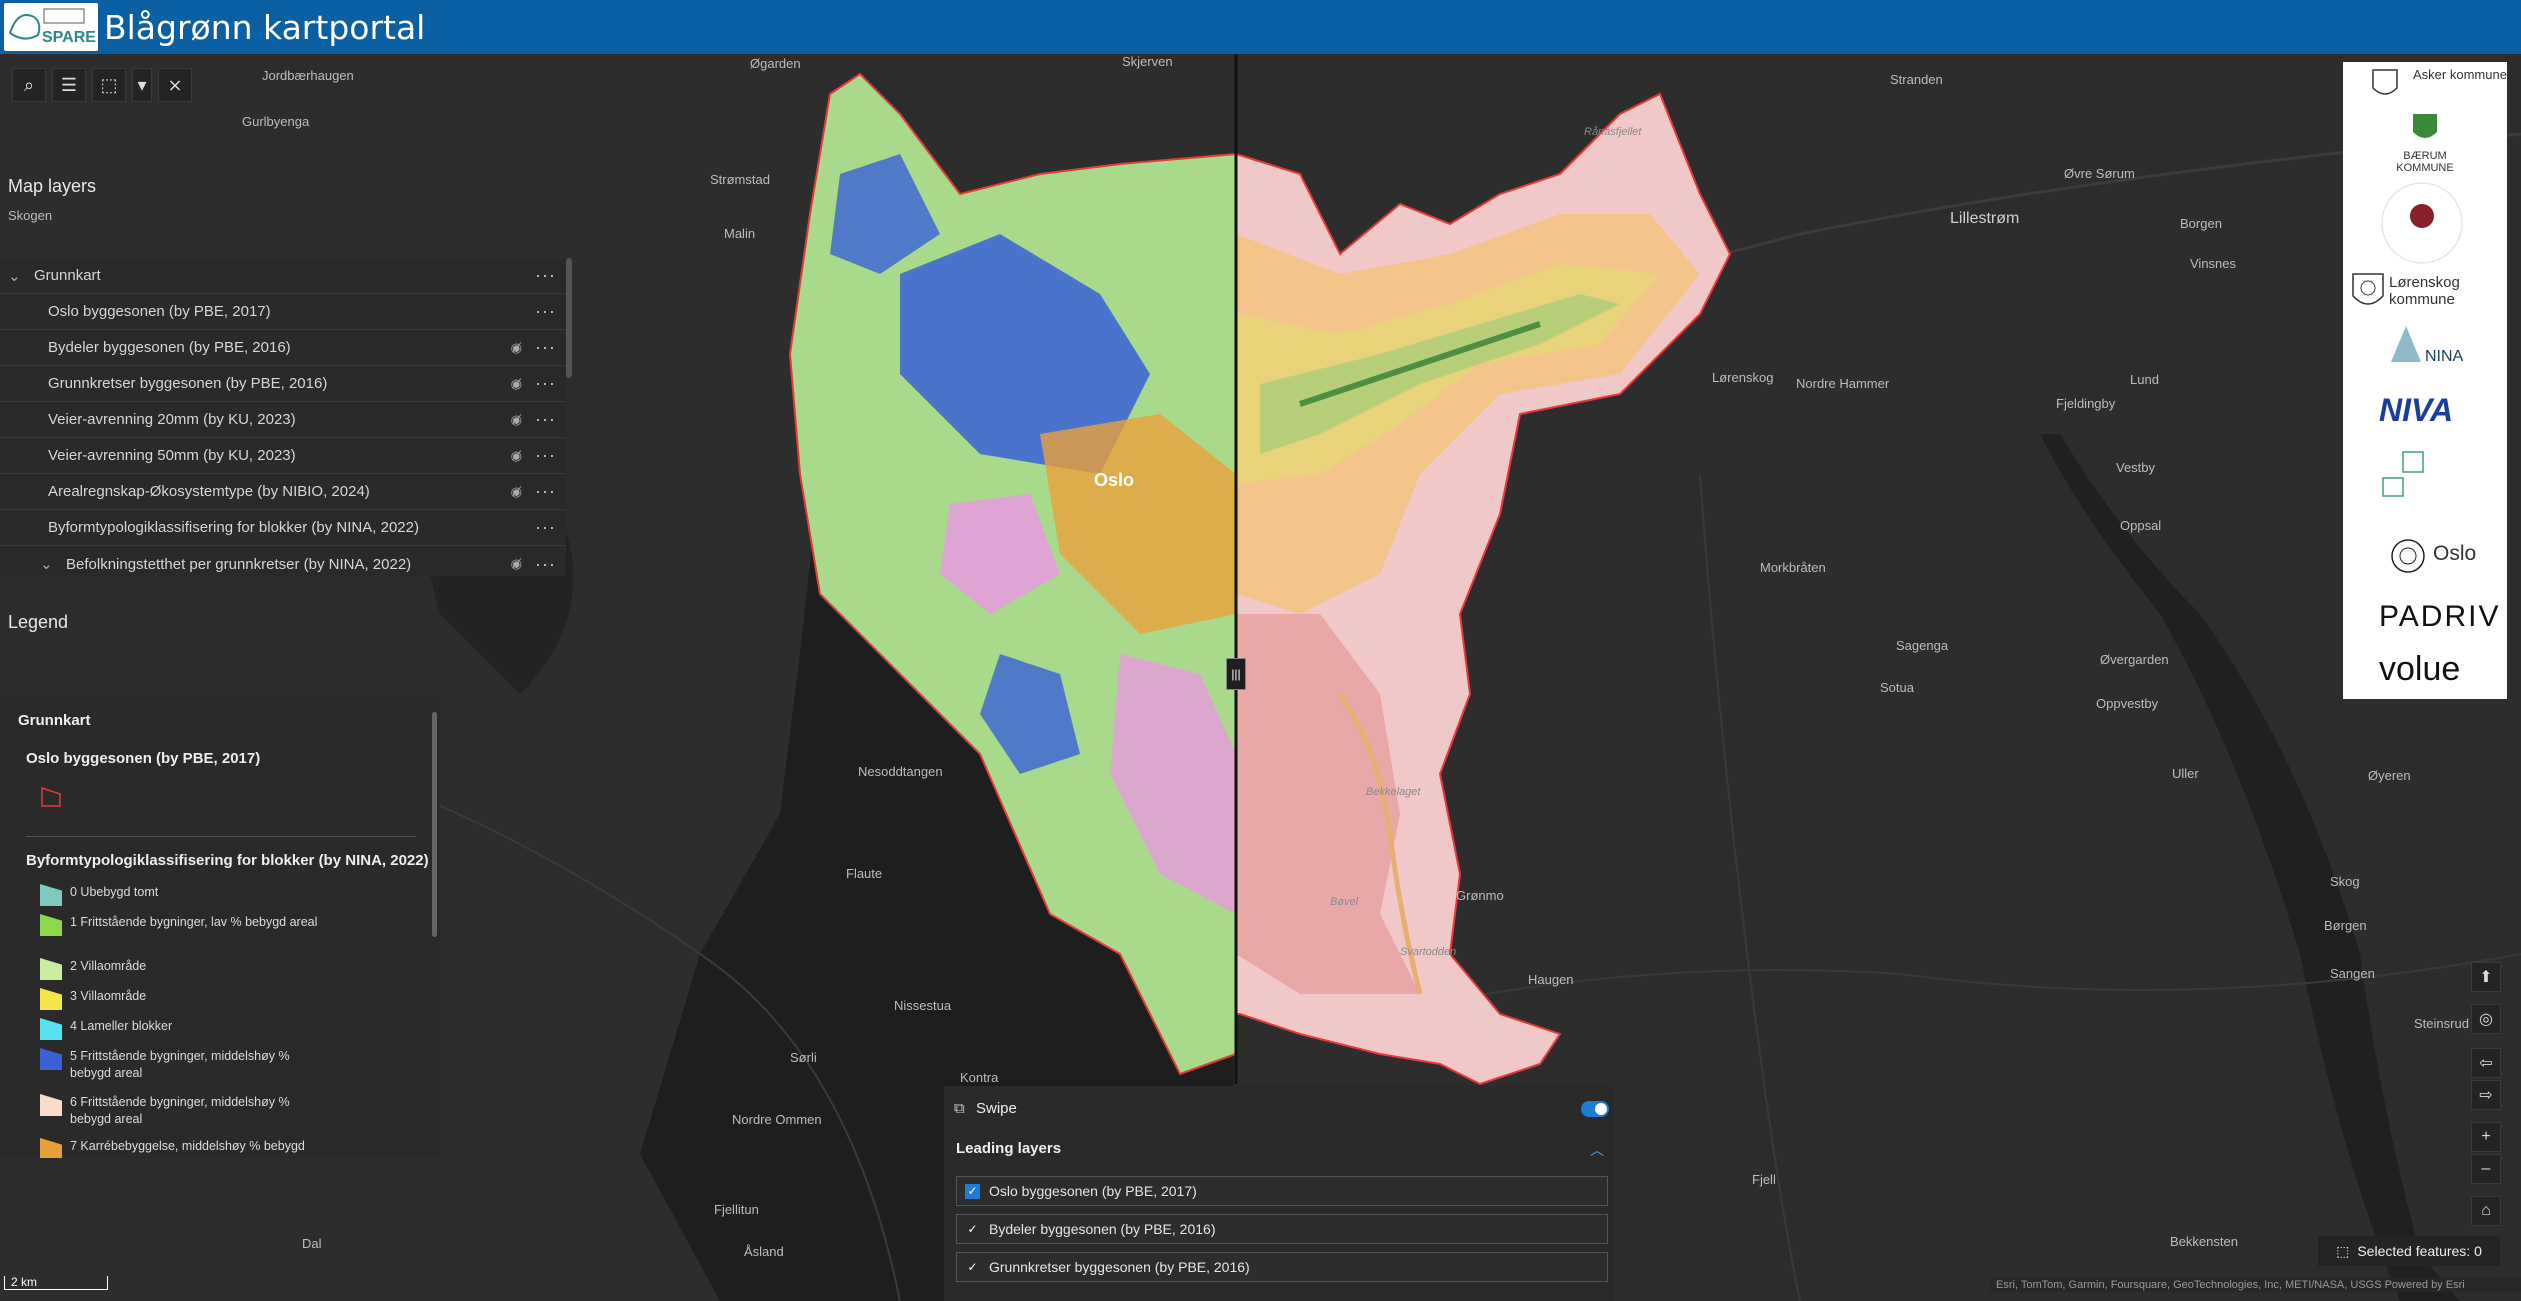 The height and width of the screenshot is (1301, 2521). What do you see at coordinates (2409, 1251) in the screenshot?
I see `selected-features-button: ⬚ Selected features: 0` at bounding box center [2409, 1251].